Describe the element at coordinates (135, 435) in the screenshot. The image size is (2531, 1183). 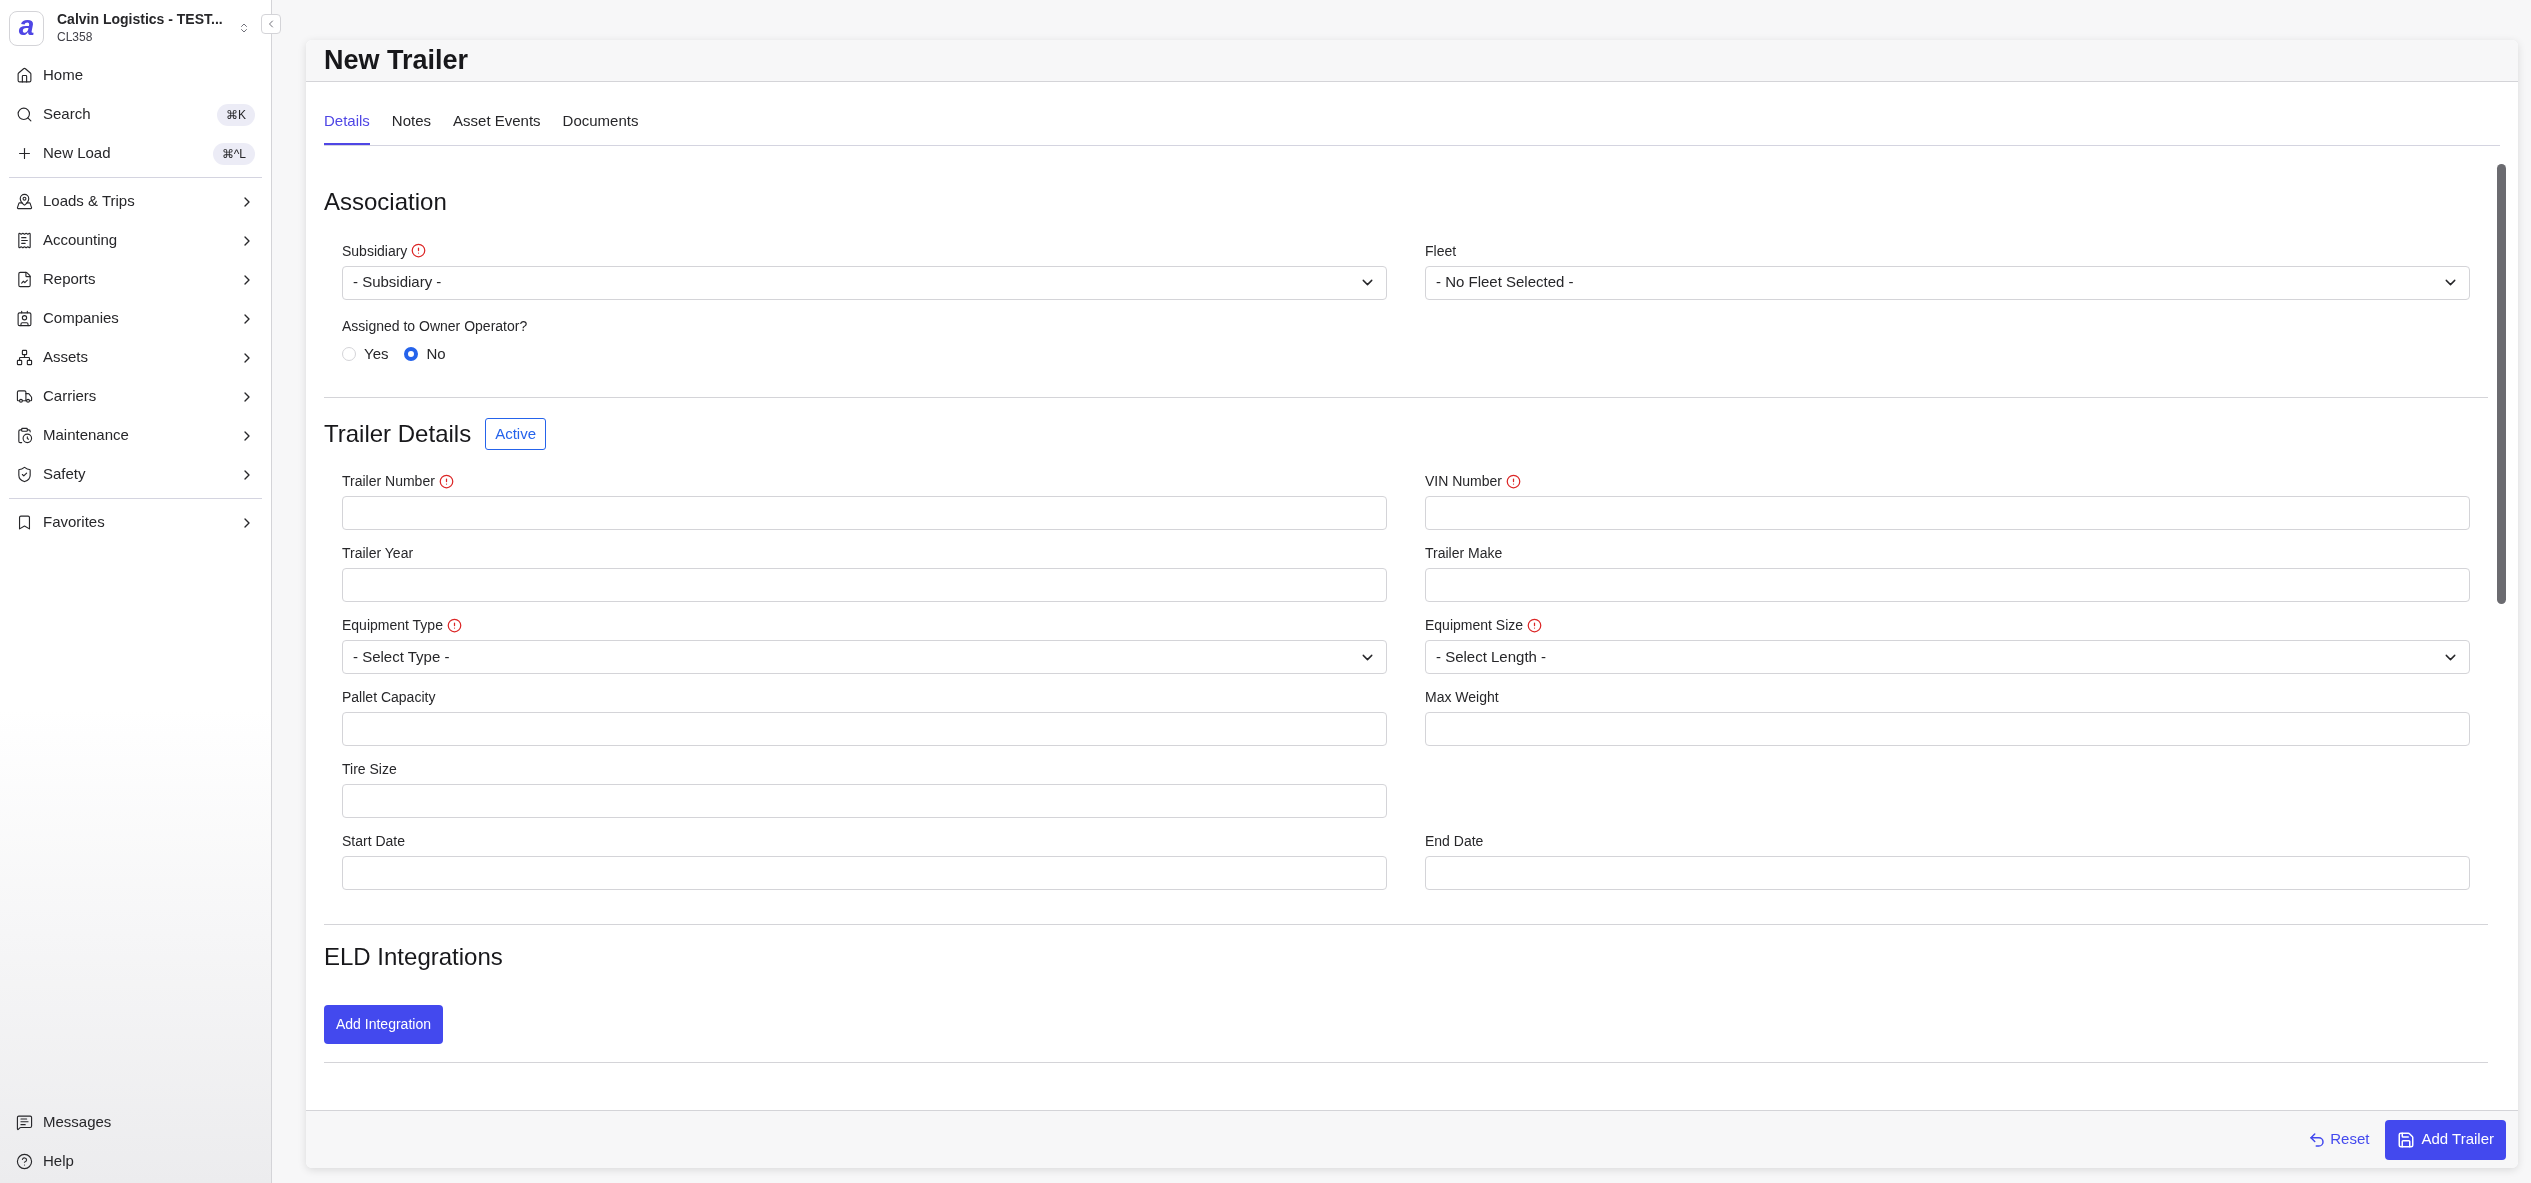
I see `sidebar-item: Maintenance` at that location.